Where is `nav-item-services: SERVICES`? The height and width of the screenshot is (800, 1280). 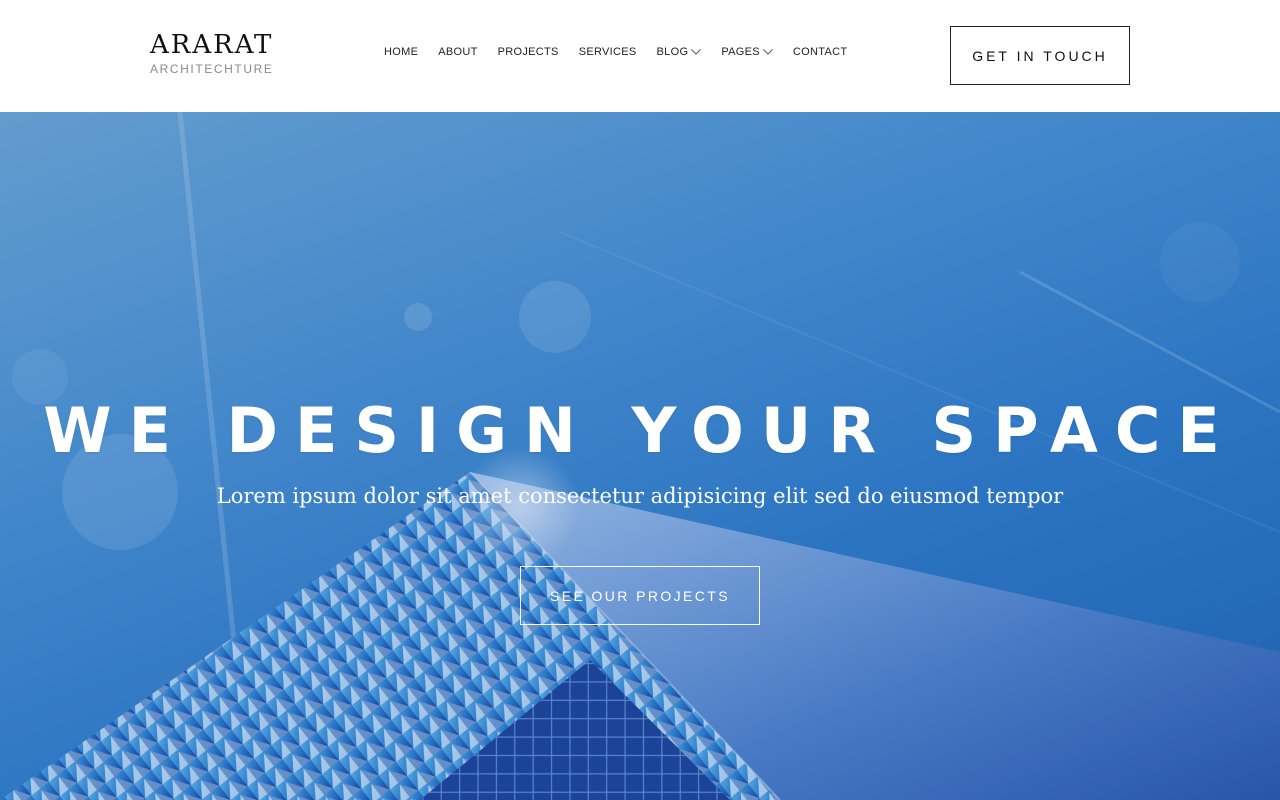
nav-item-services: SERVICES is located at coordinates (608, 52).